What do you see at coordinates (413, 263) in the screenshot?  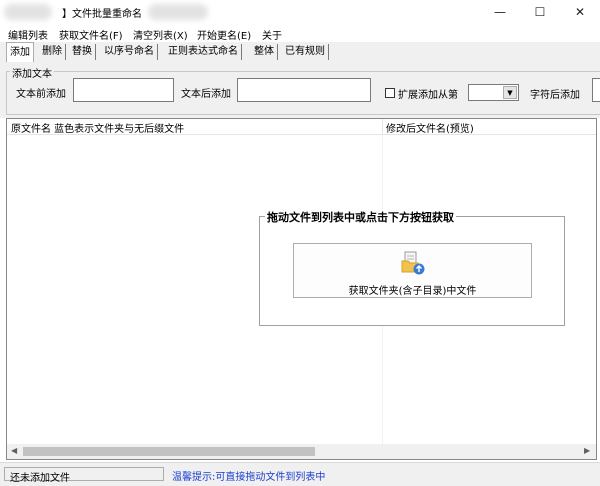 I see `folder-add-icon` at bounding box center [413, 263].